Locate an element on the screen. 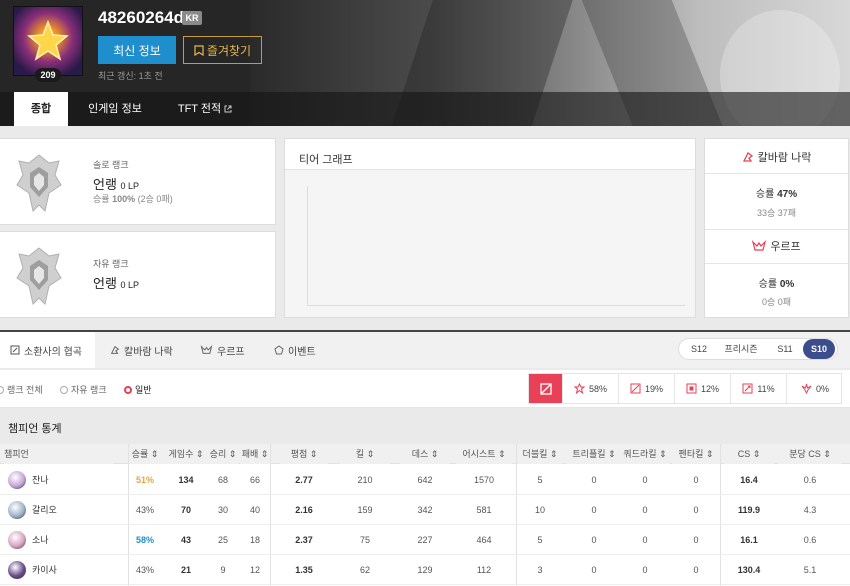 The image size is (850, 586). mode-urf: 우르프 is located at coordinates (235, 350).